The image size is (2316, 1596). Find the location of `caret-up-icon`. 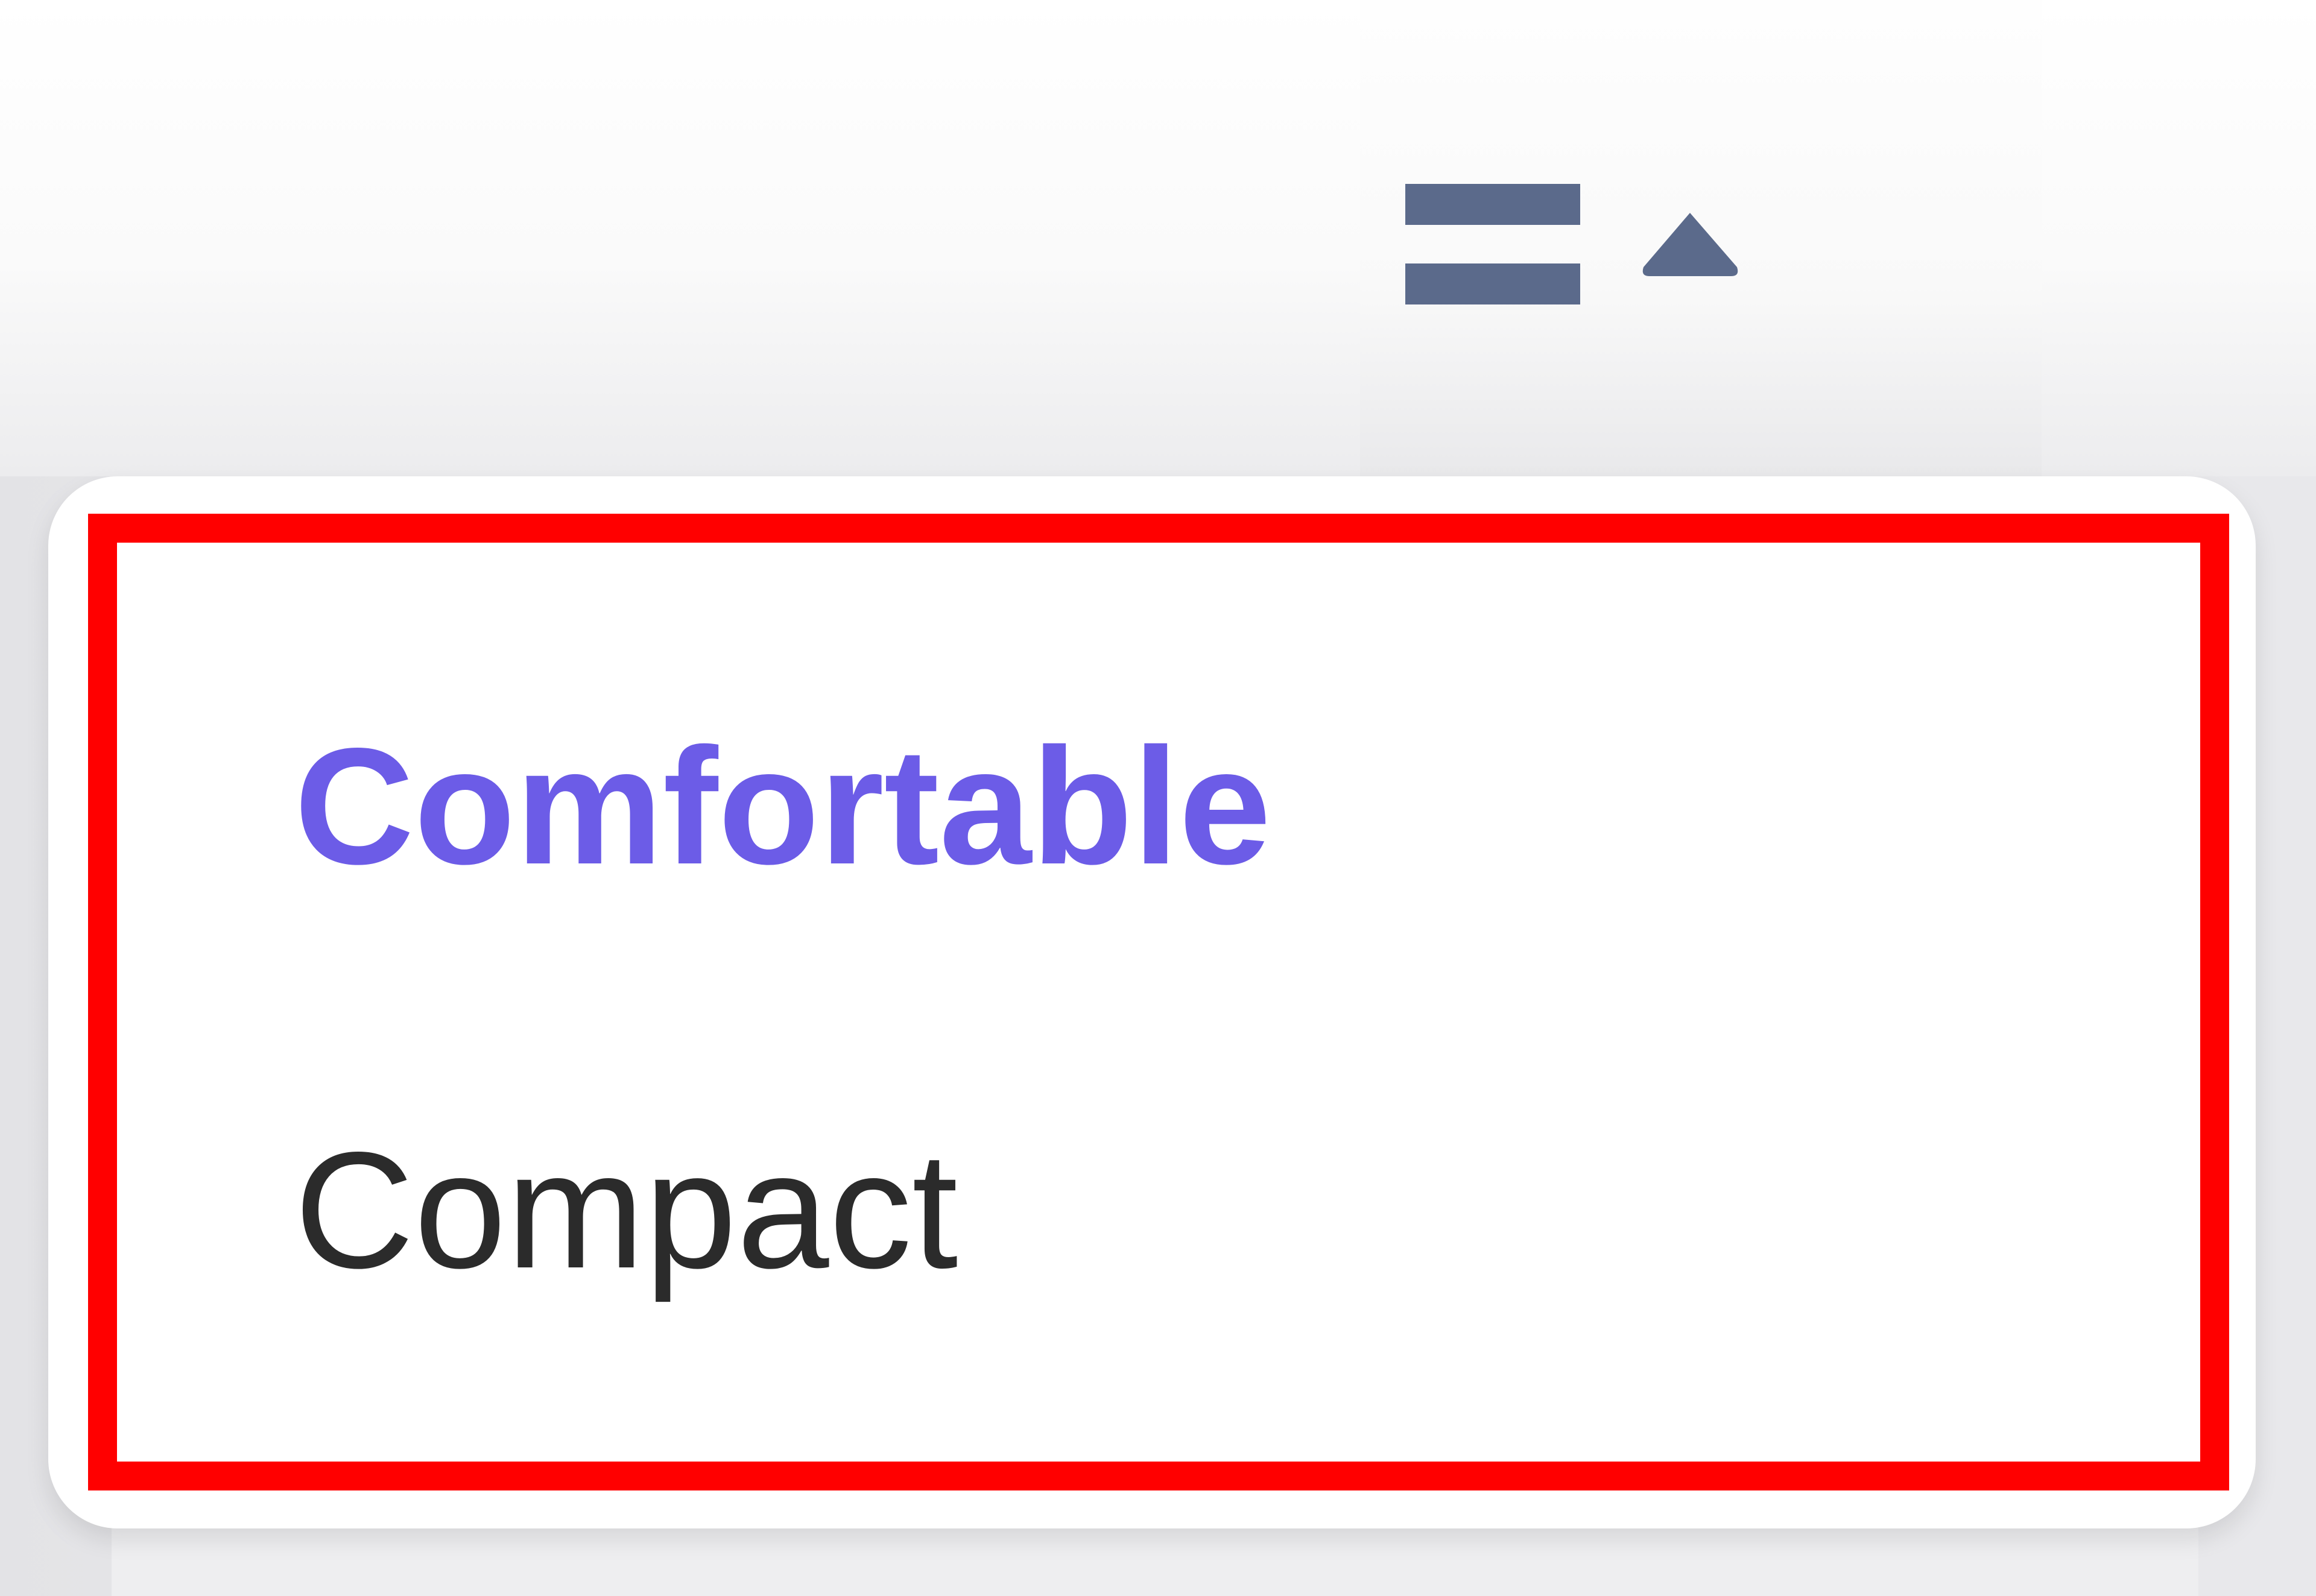

caret-up-icon is located at coordinates (1690, 244).